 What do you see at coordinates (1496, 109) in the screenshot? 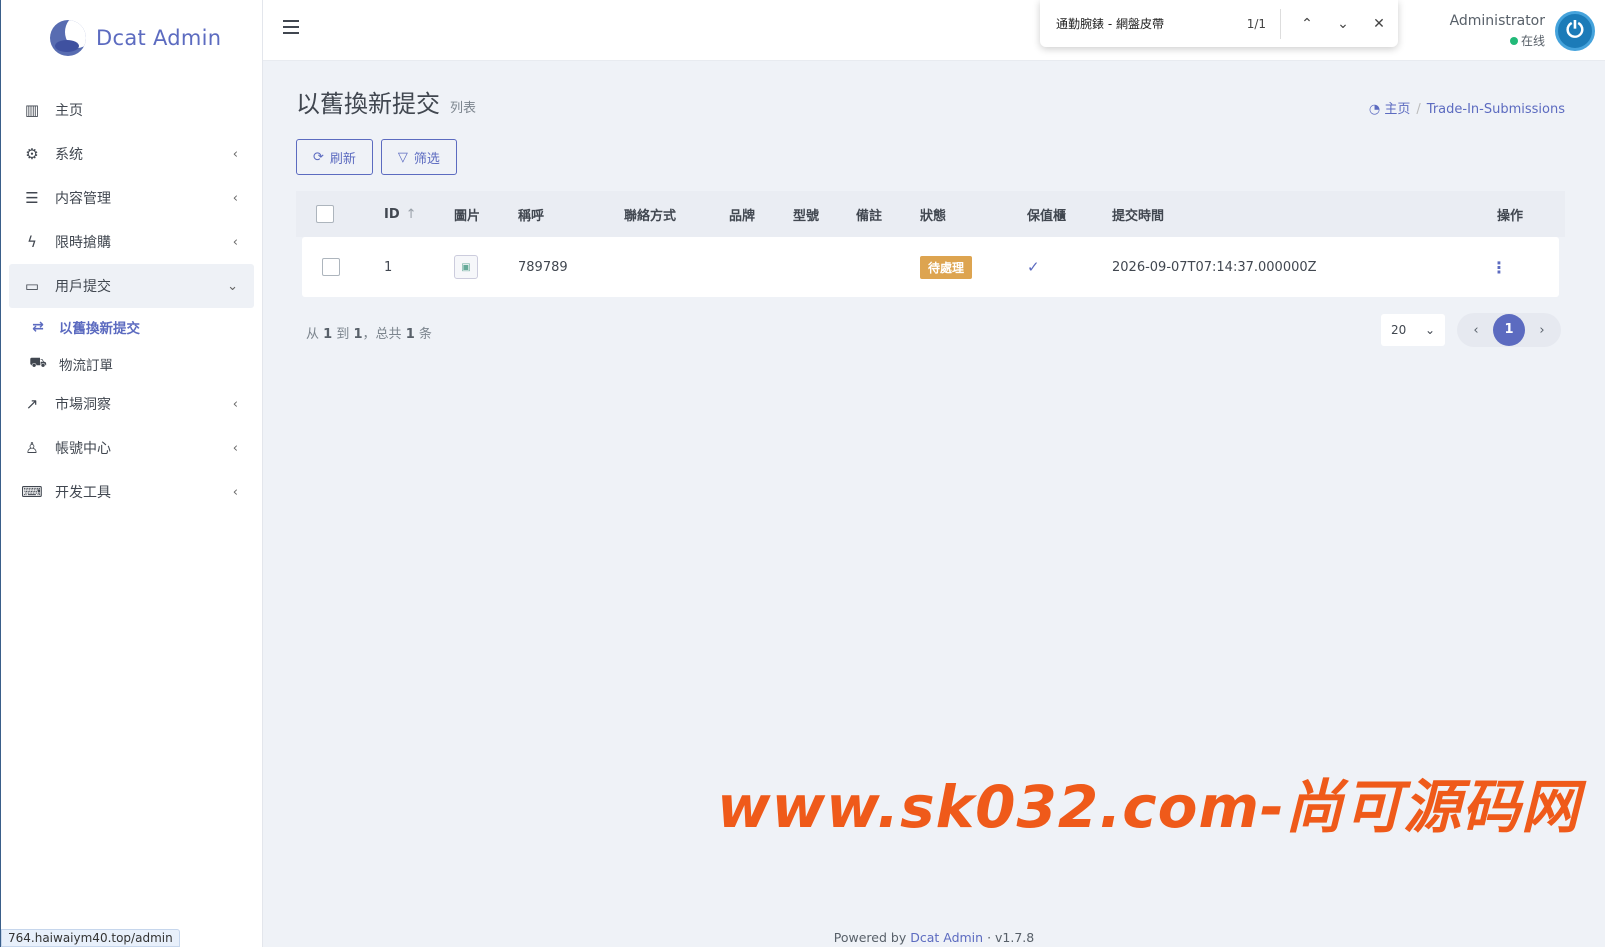
I see `breadcrumb-current: Trade-In-Submissions` at bounding box center [1496, 109].